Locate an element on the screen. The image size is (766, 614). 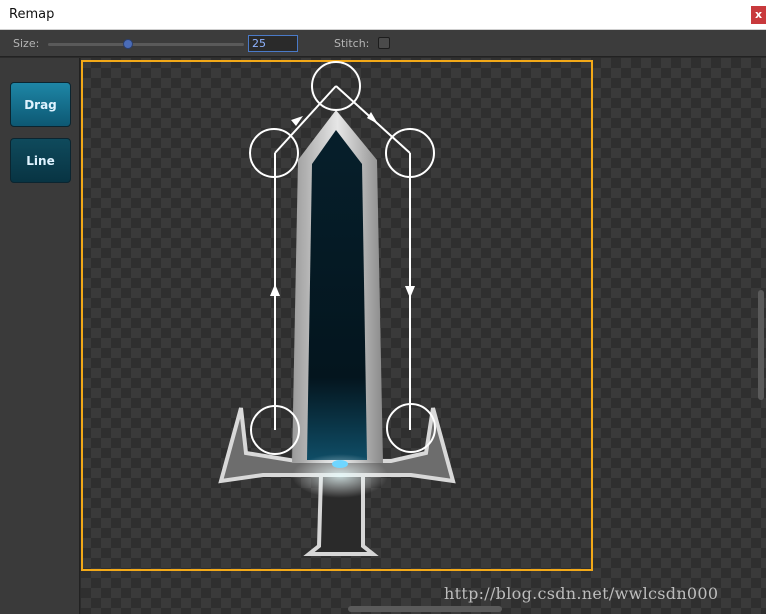
toolbar: Size: 25 Stitch: is located at coordinates (383, 43).